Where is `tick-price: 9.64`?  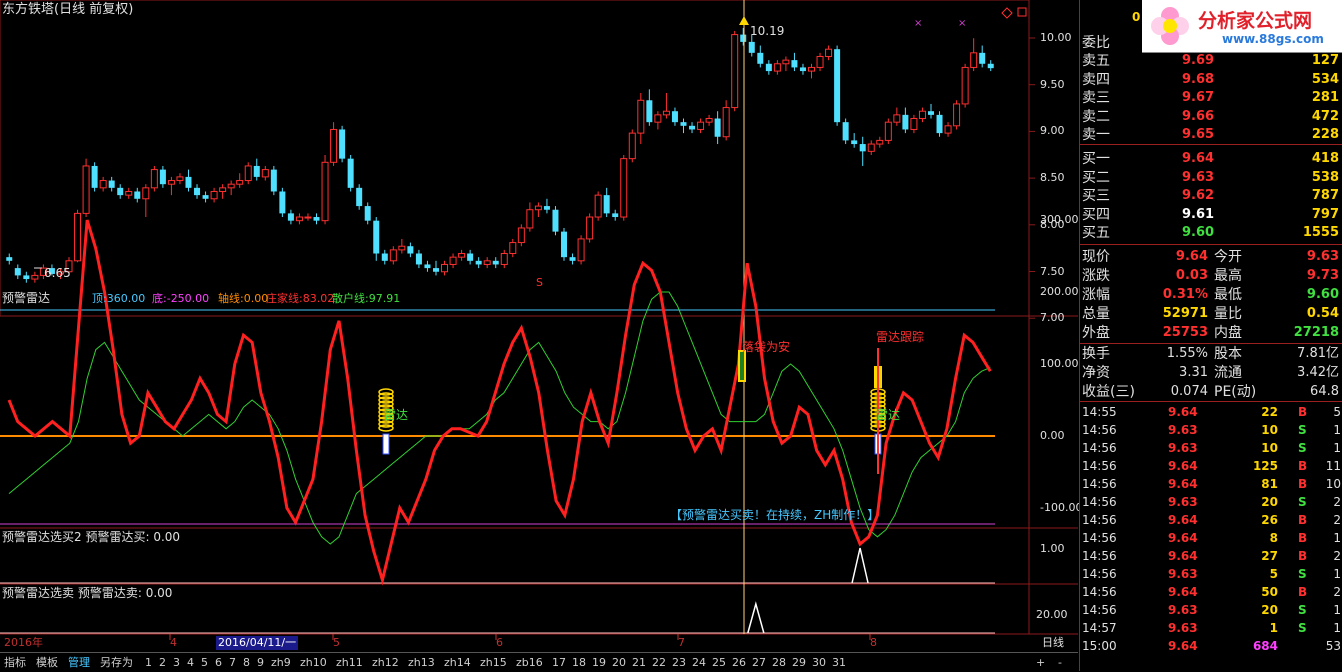 tick-price: 9.64 is located at coordinates (1183, 484).